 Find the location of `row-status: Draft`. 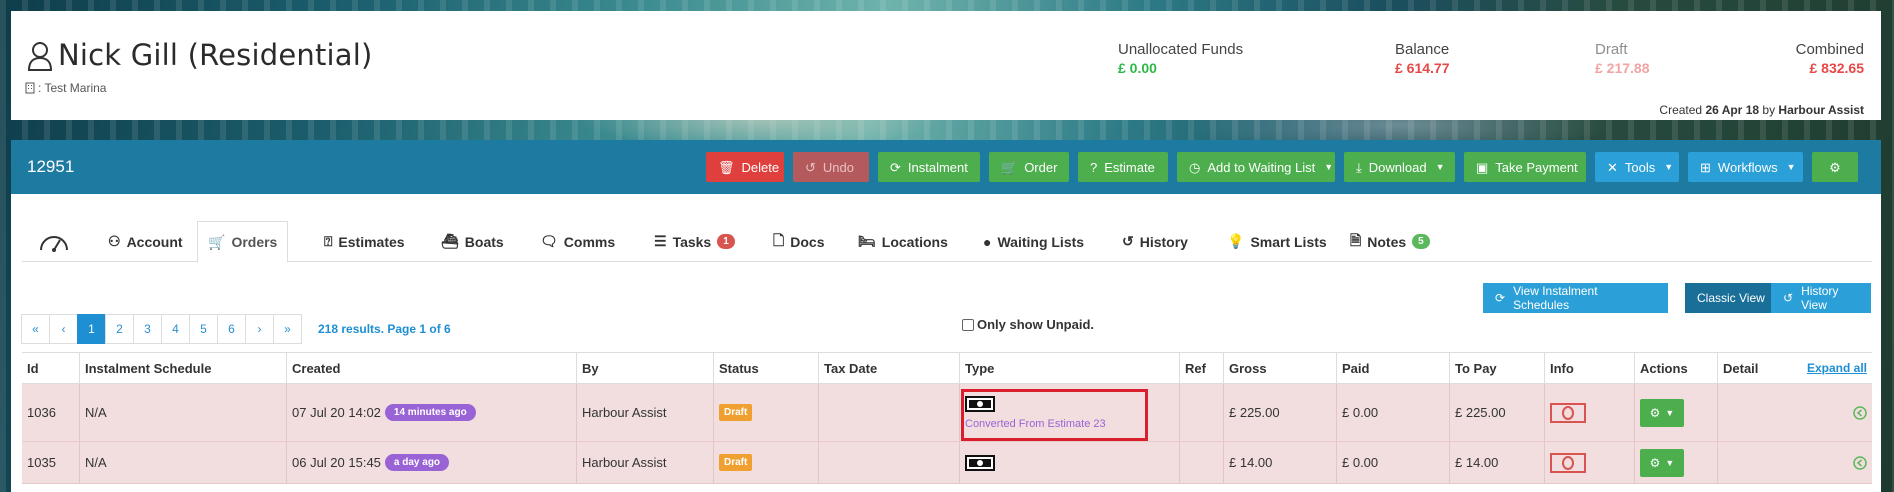

row-status: Draft is located at coordinates (766, 462).